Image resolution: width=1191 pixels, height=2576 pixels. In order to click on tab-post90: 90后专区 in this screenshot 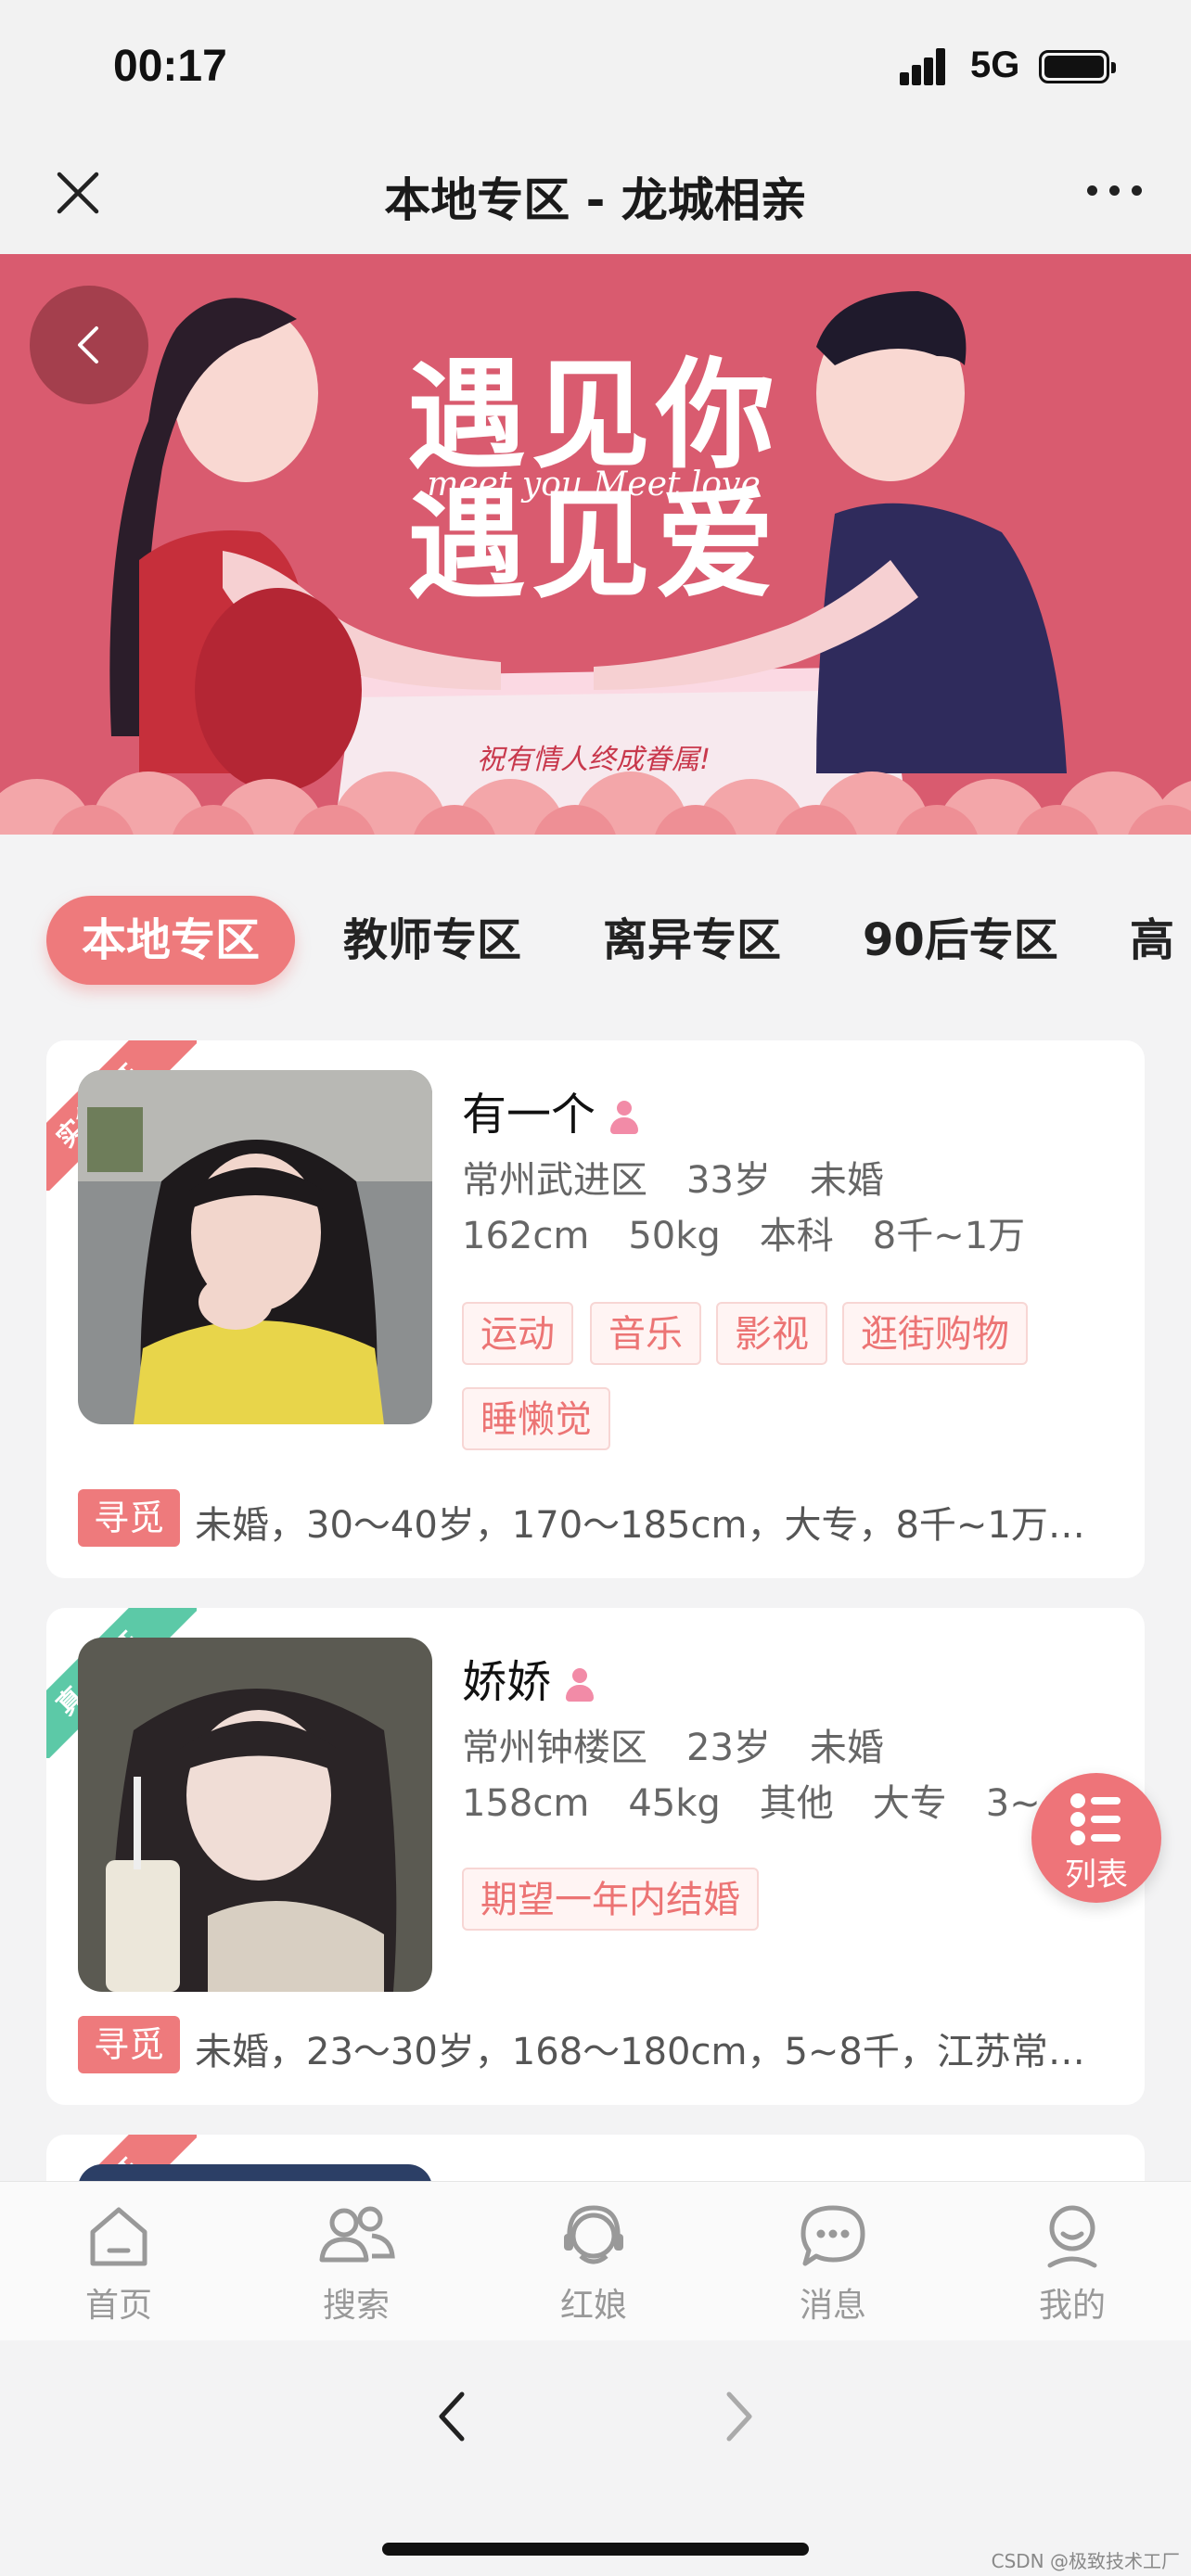, I will do `click(960, 940)`.